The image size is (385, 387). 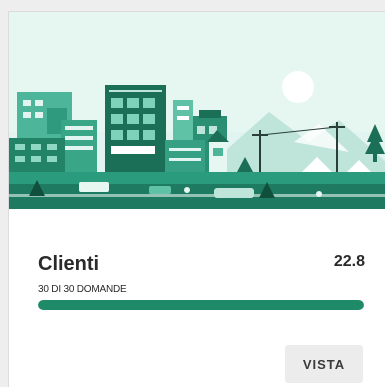 I want to click on progress-label: 30 DI 30 DOMANDE, so click(x=82, y=289).